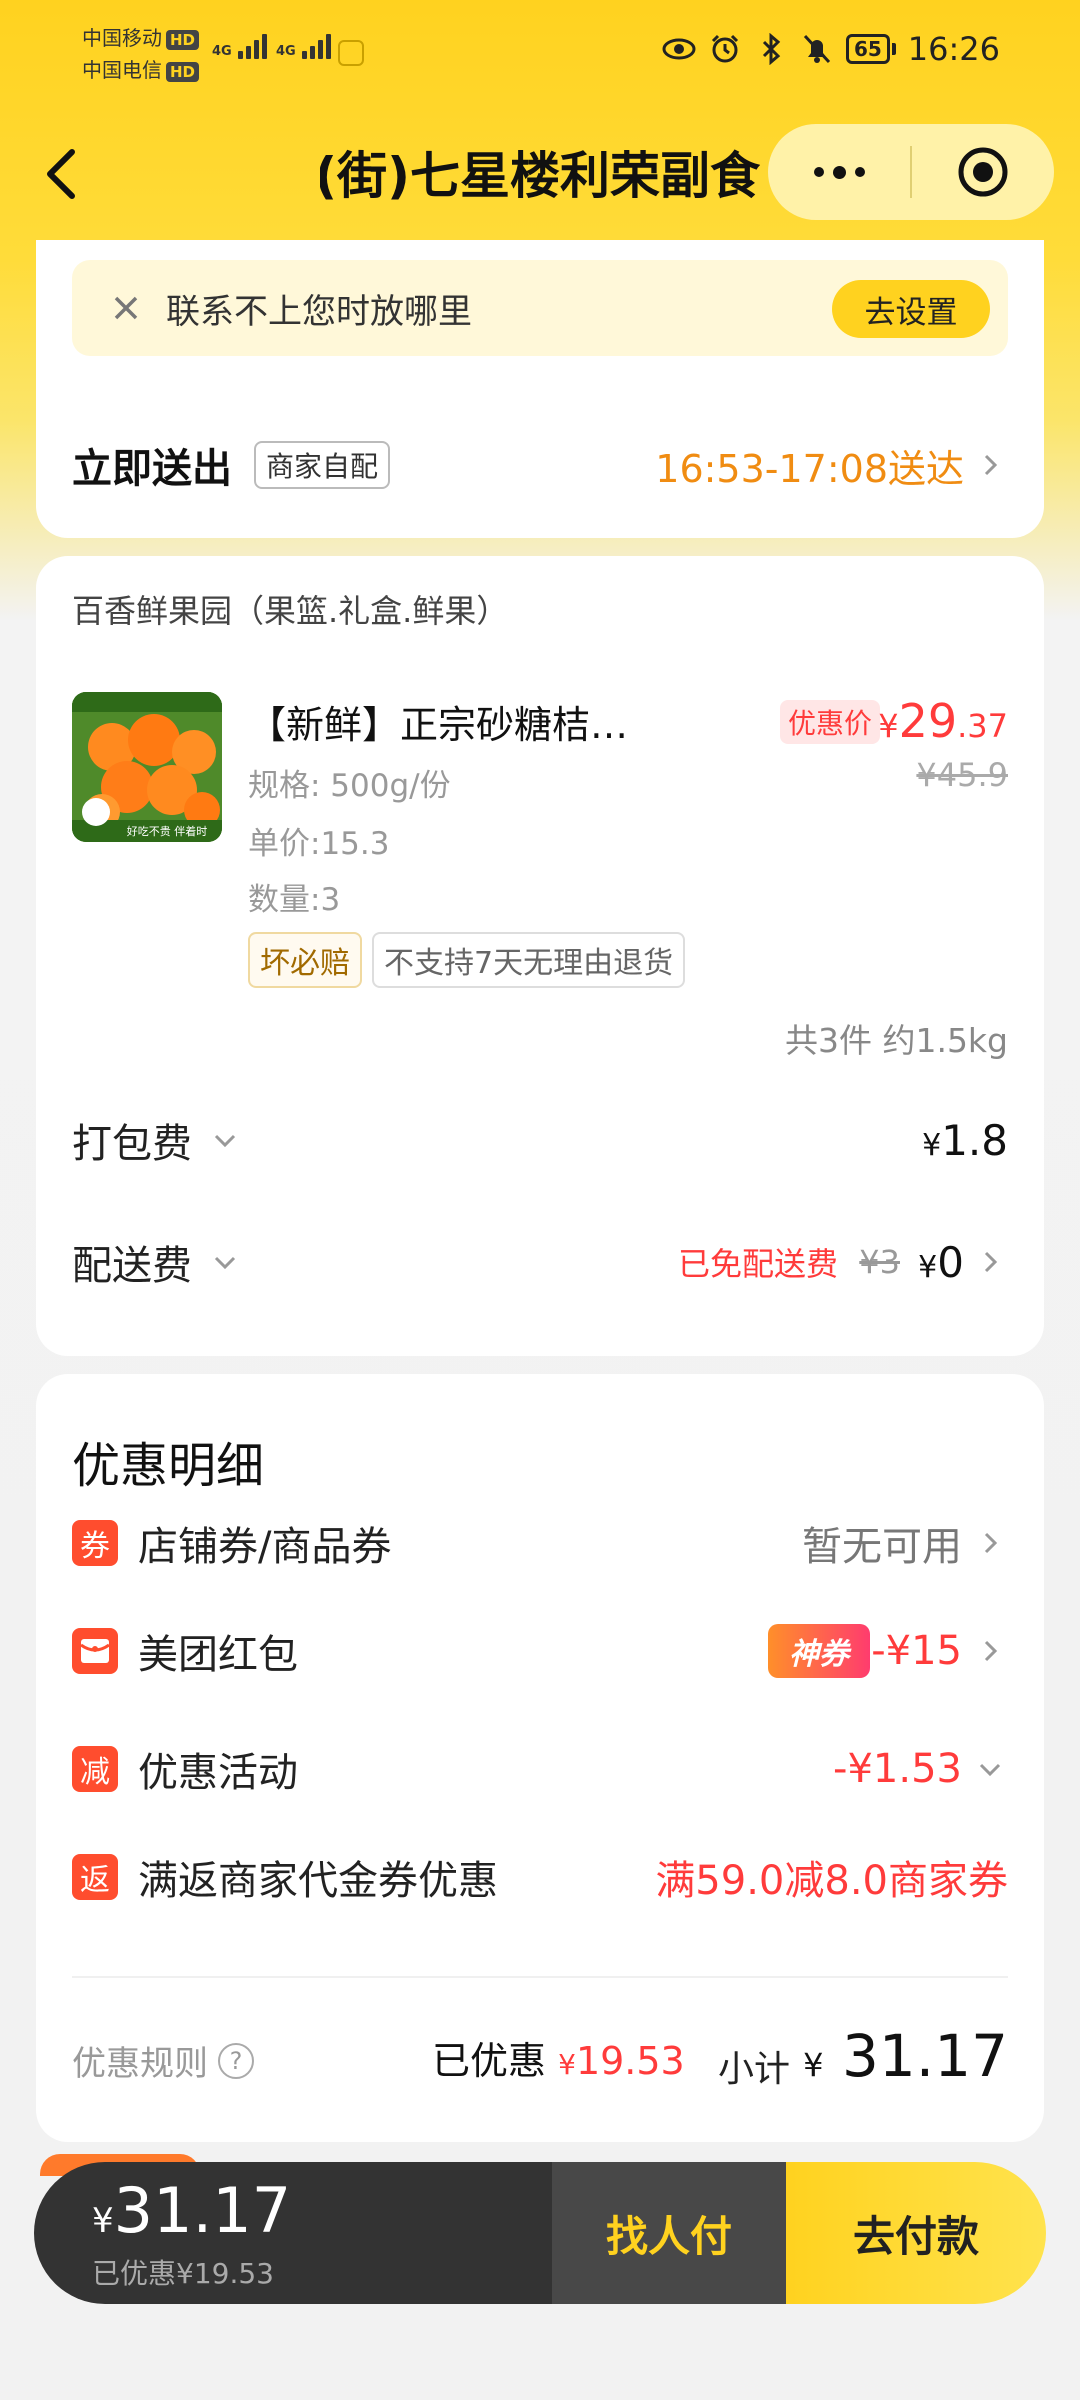 This screenshot has width=1080, height=2400. What do you see at coordinates (962, 775) in the screenshot?
I see `original-price: ¥45.9` at bounding box center [962, 775].